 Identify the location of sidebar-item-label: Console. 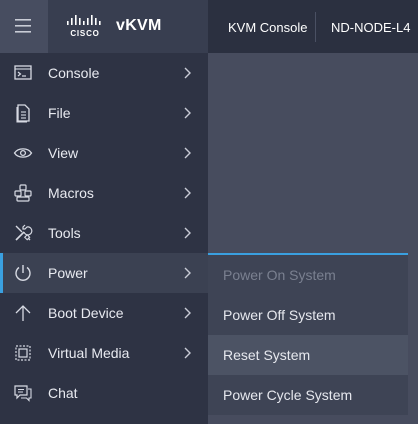
(74, 73).